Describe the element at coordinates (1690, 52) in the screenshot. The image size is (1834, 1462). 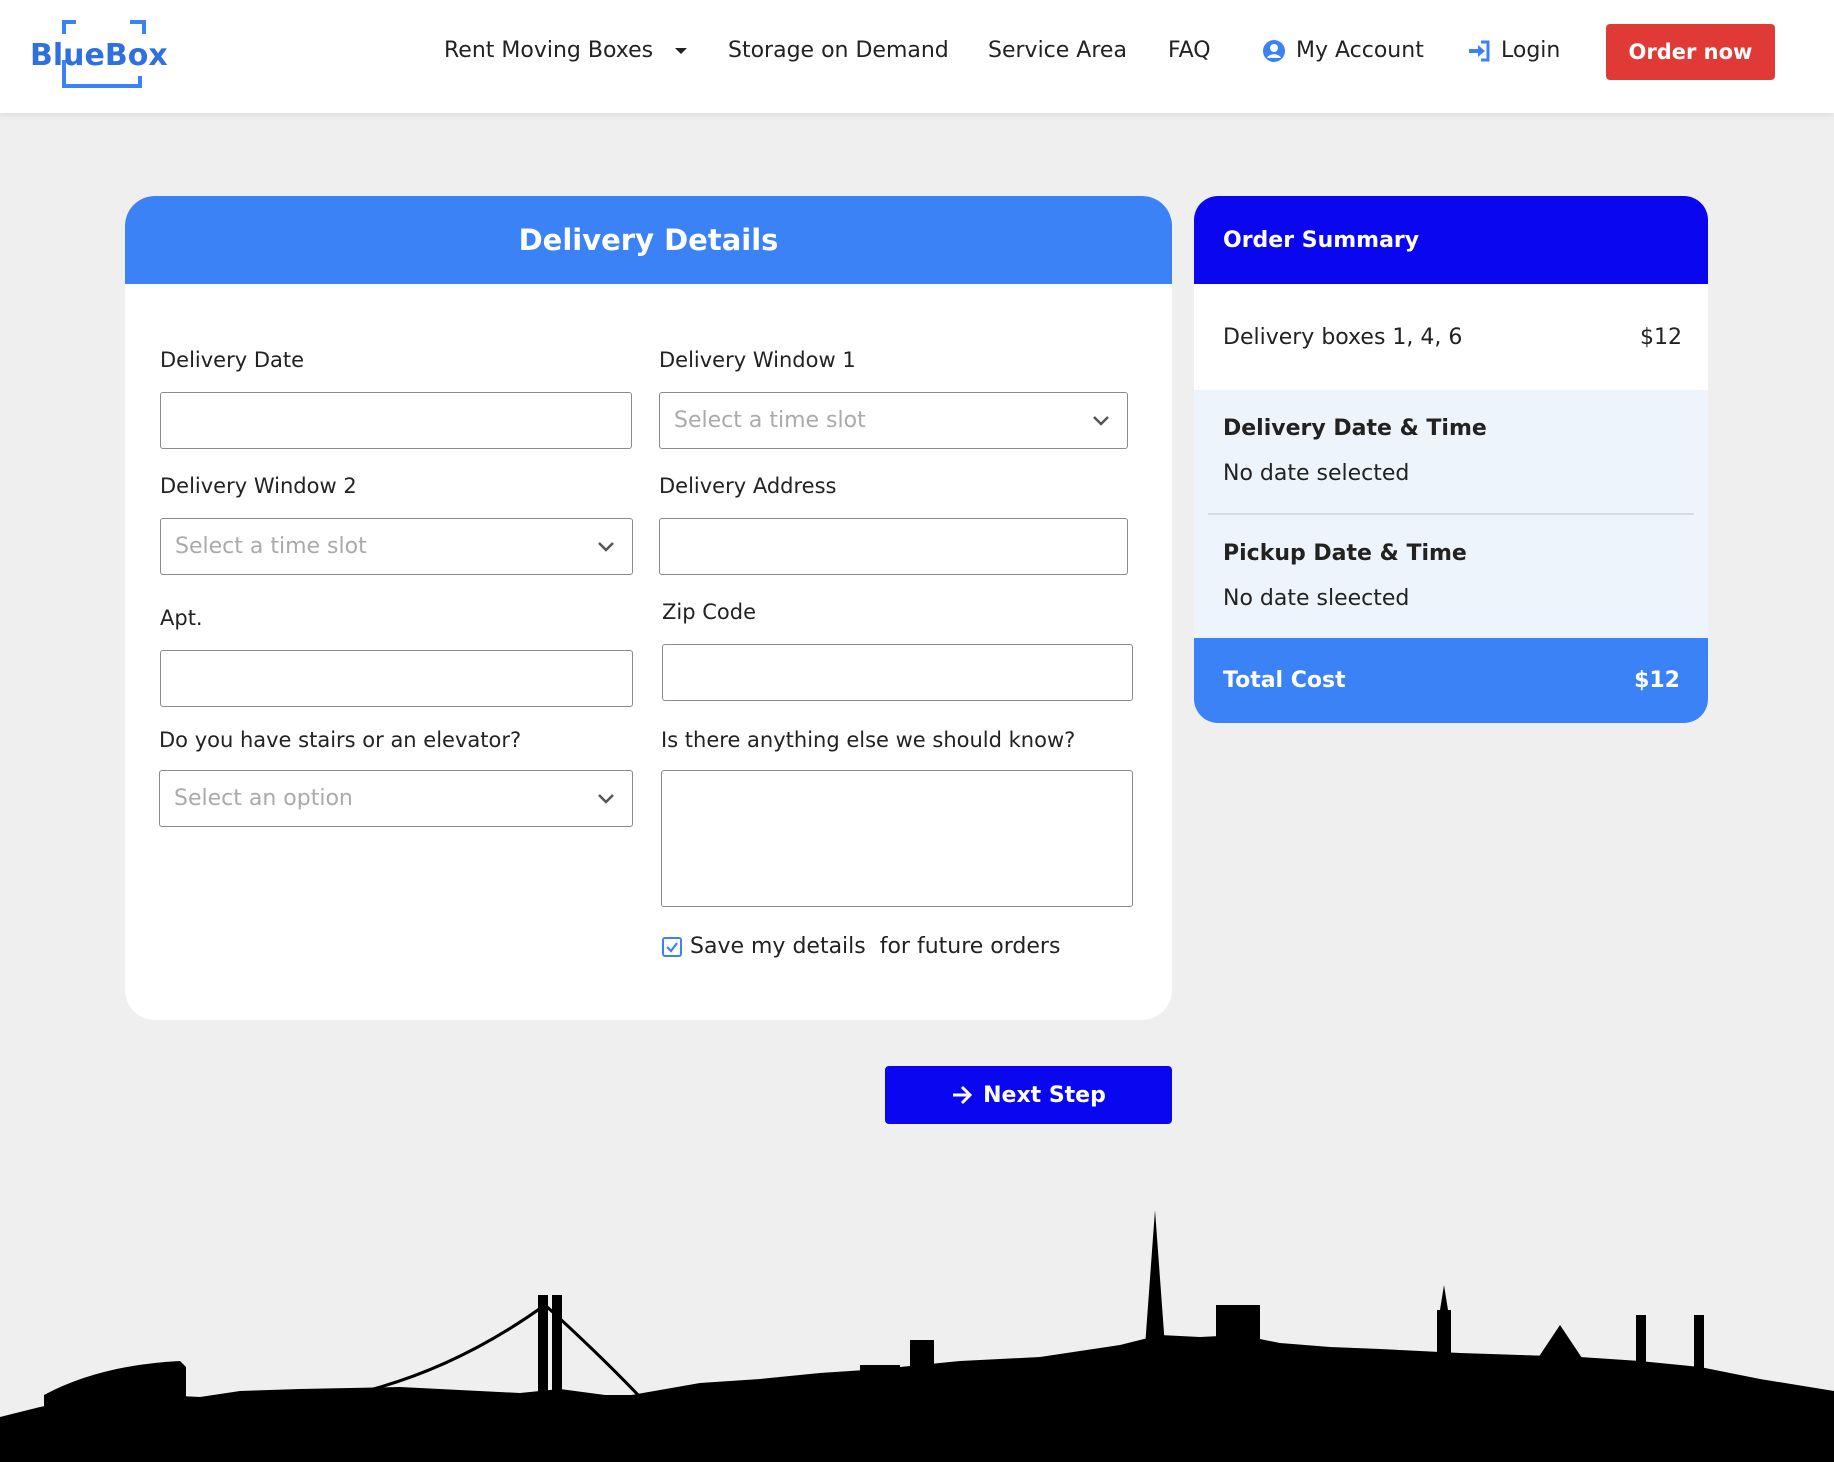
I see `order-now-button: Order now` at that location.